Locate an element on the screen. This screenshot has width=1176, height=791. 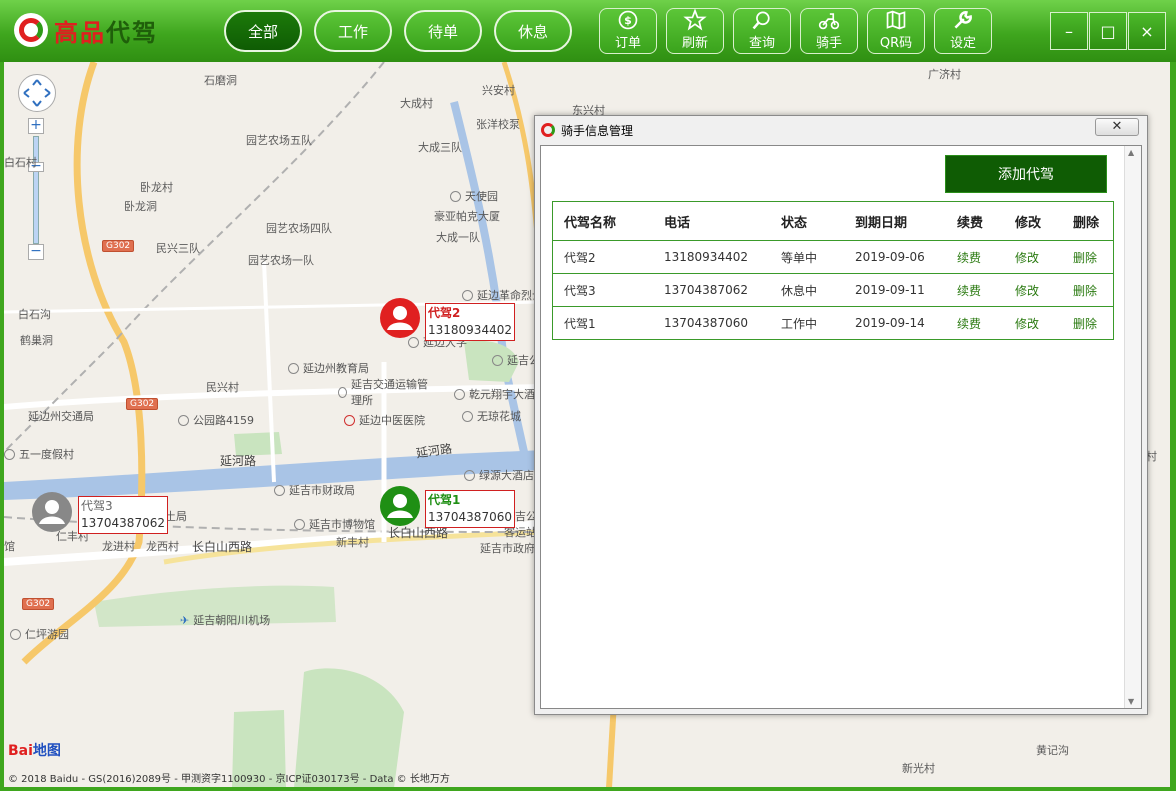
cell-phone: 13704387062 is located at coordinates (711, 290).